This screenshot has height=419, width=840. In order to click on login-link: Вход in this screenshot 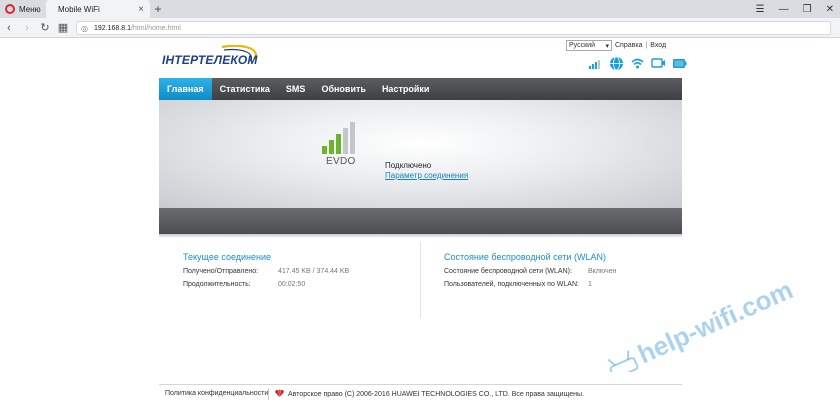, I will do `click(658, 45)`.